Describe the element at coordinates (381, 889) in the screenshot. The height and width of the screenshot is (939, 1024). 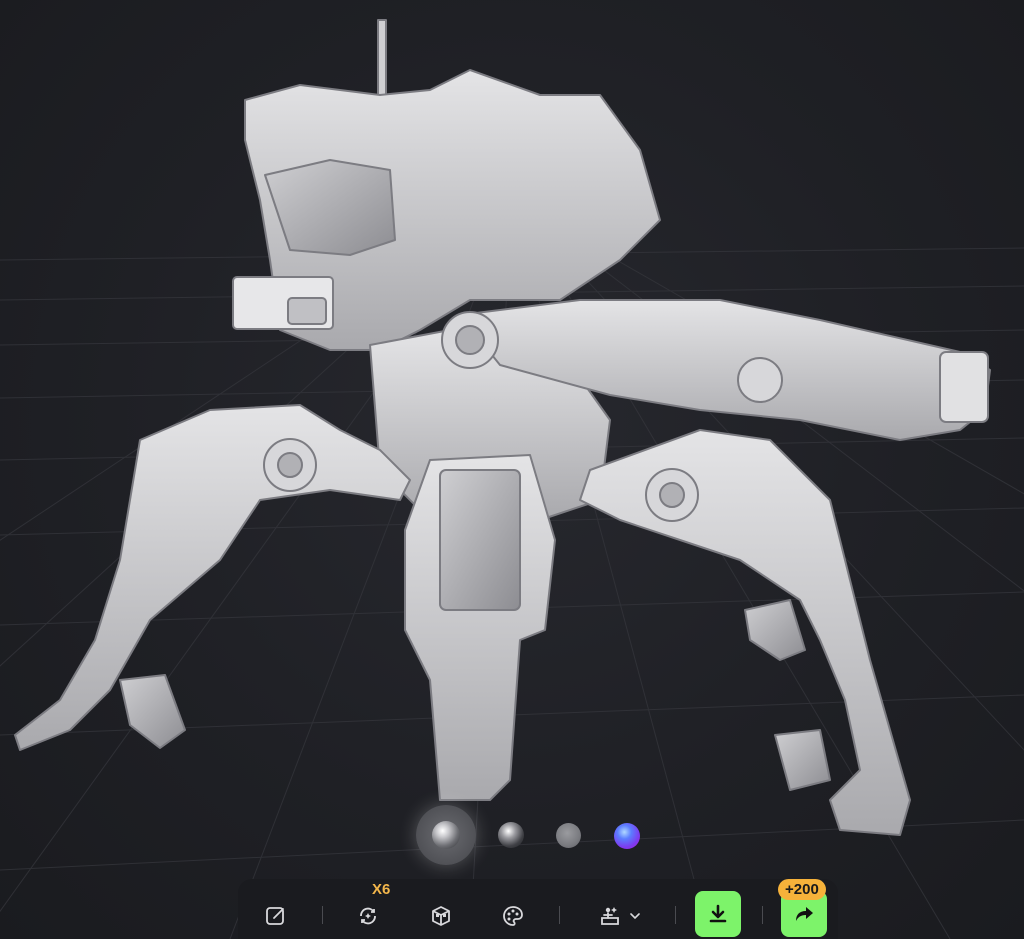
I see `remesh-count-badge: X6` at that location.